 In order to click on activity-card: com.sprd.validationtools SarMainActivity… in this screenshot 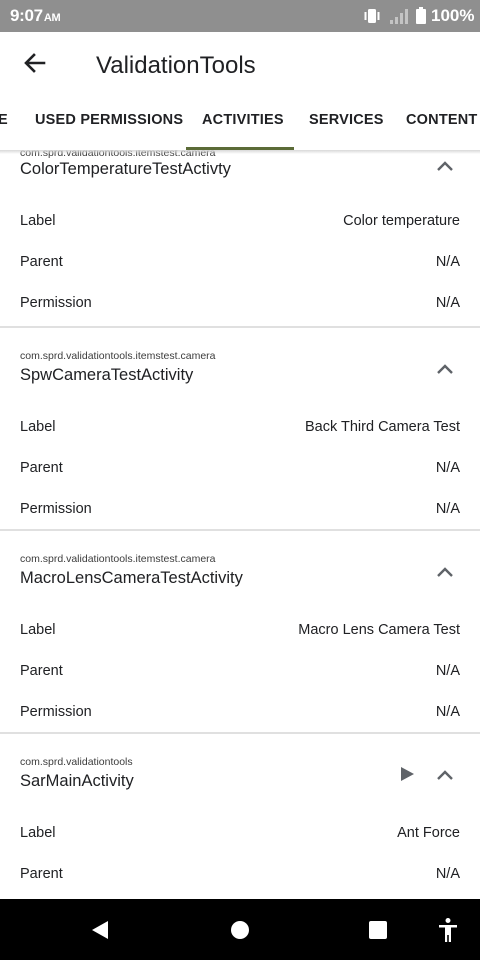, I will do `click(240, 827)`.